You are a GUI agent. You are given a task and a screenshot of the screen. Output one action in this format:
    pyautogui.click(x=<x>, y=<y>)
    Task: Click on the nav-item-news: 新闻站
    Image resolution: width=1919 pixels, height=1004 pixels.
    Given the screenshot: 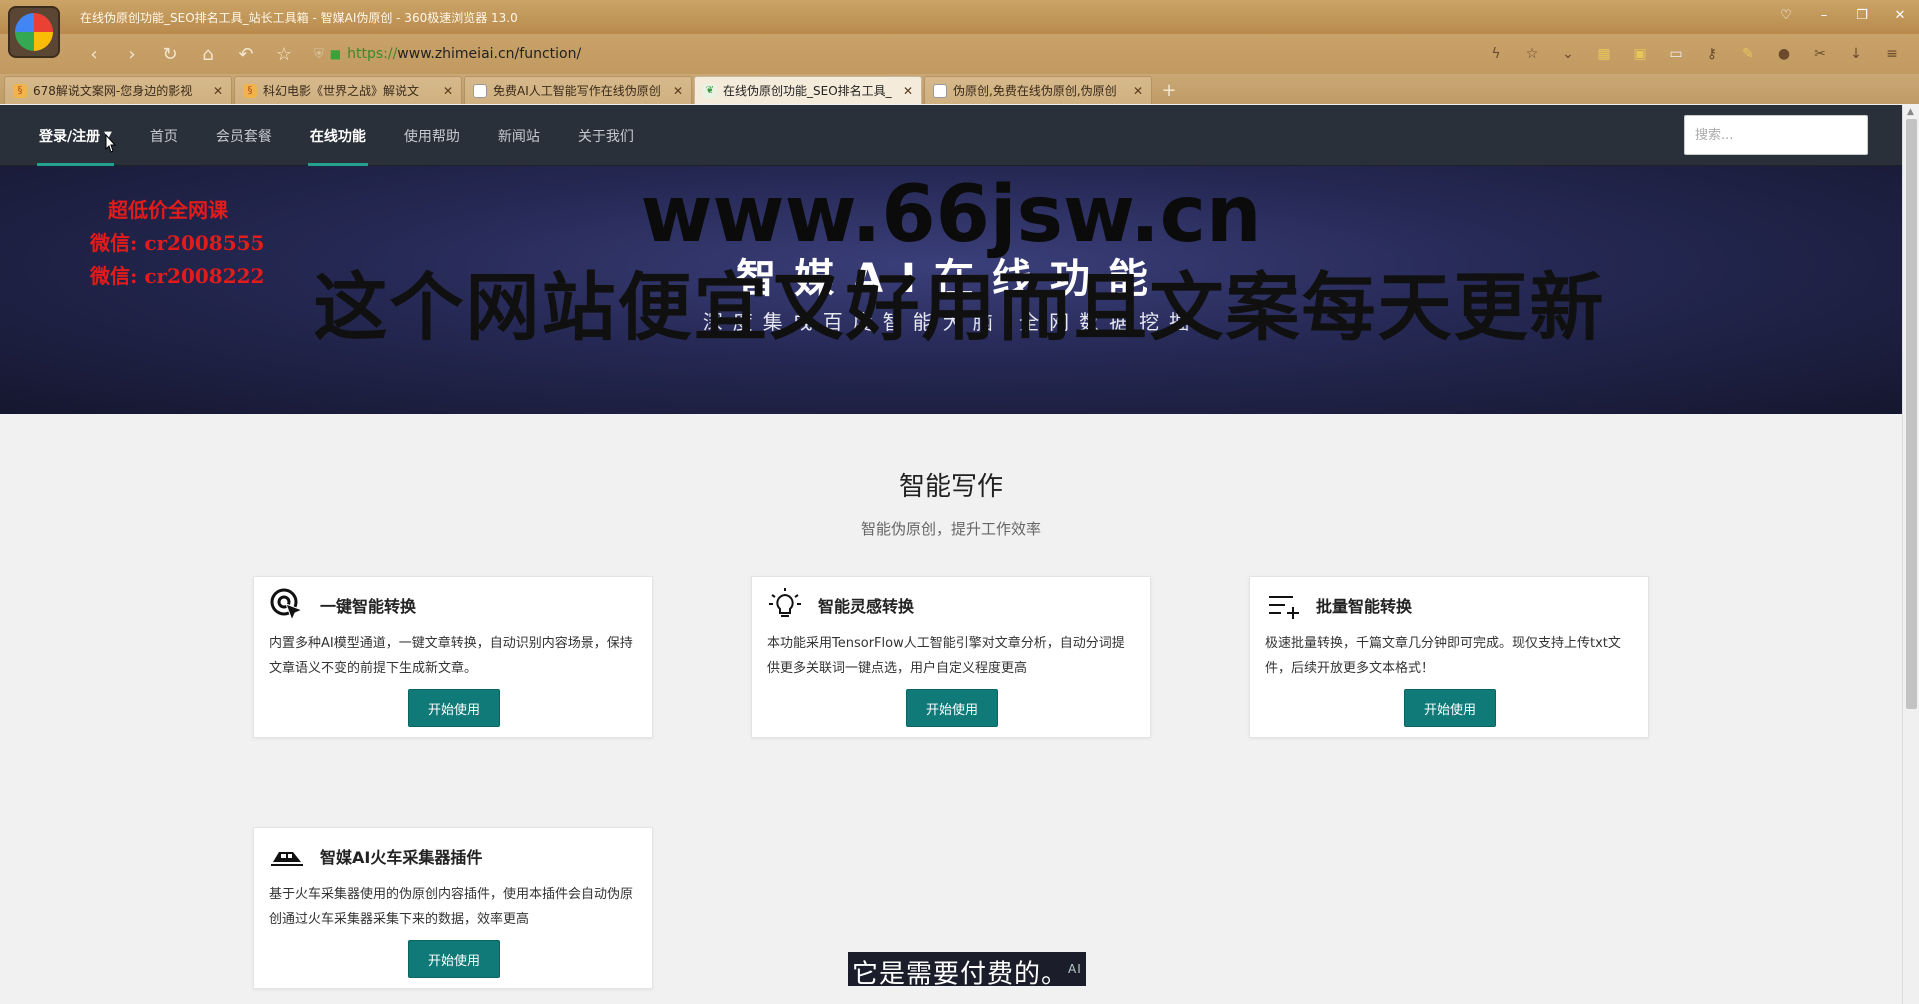 What is the action you would take?
    pyautogui.click(x=519, y=135)
    